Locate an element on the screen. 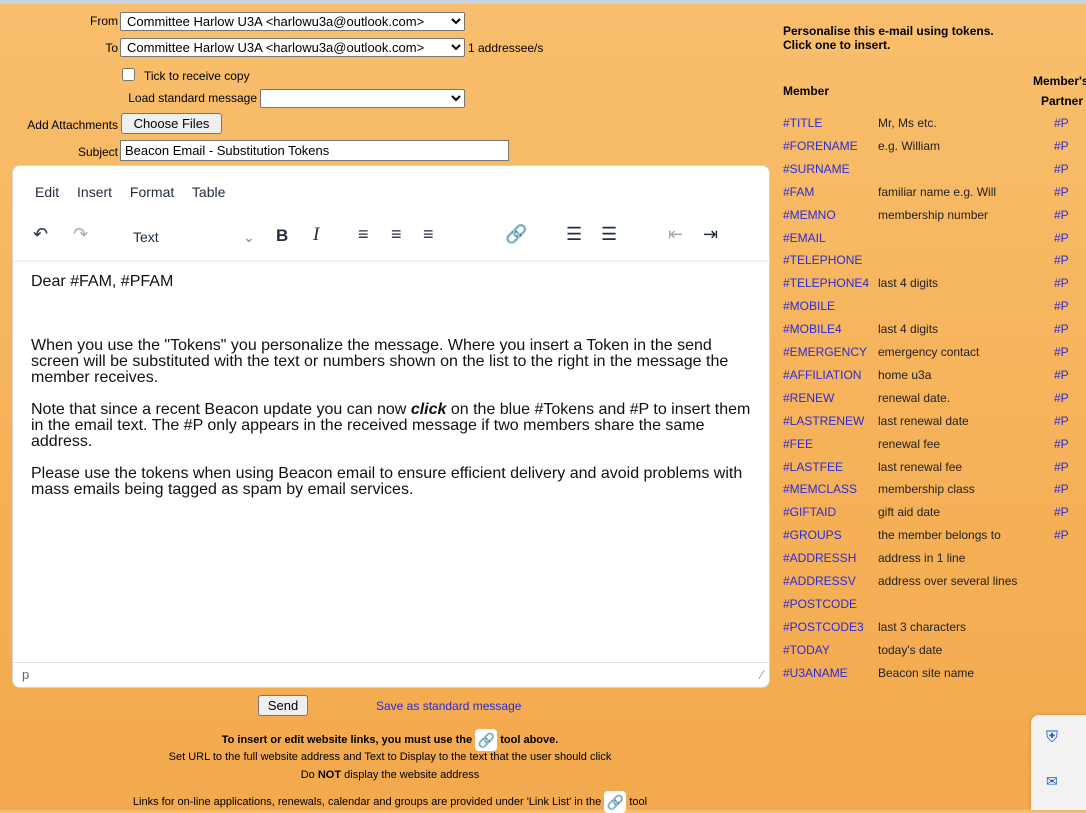 The image size is (1086, 813). top-border is located at coordinates (543, 2).